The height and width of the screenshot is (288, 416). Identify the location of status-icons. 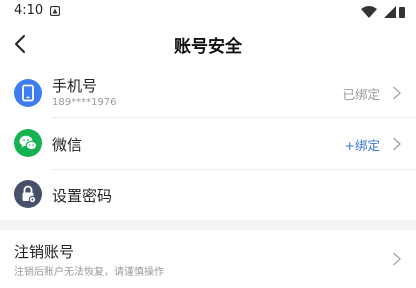
(383, 12).